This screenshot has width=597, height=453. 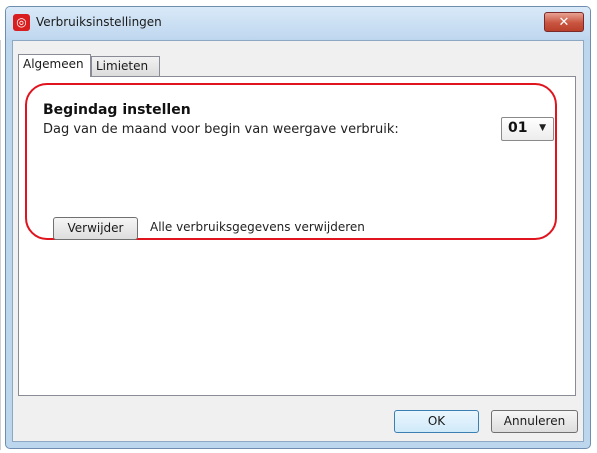 I want to click on vodafone-icon: ◎, so click(x=21, y=22).